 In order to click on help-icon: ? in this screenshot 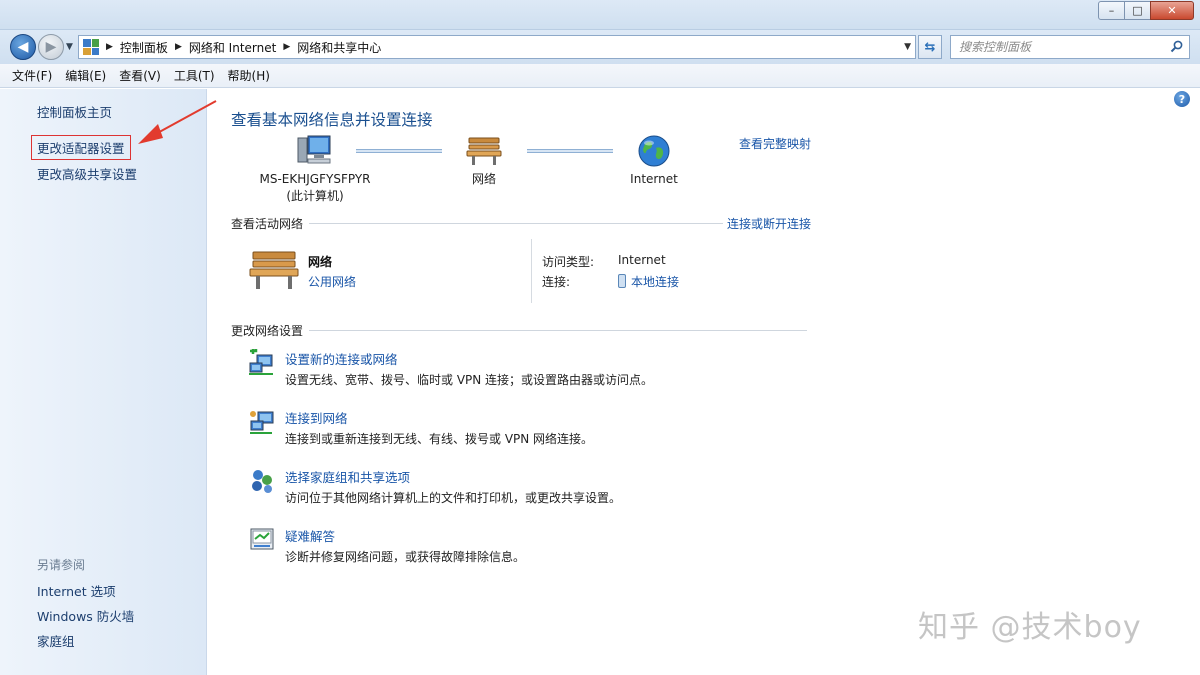, I will do `click(1182, 99)`.